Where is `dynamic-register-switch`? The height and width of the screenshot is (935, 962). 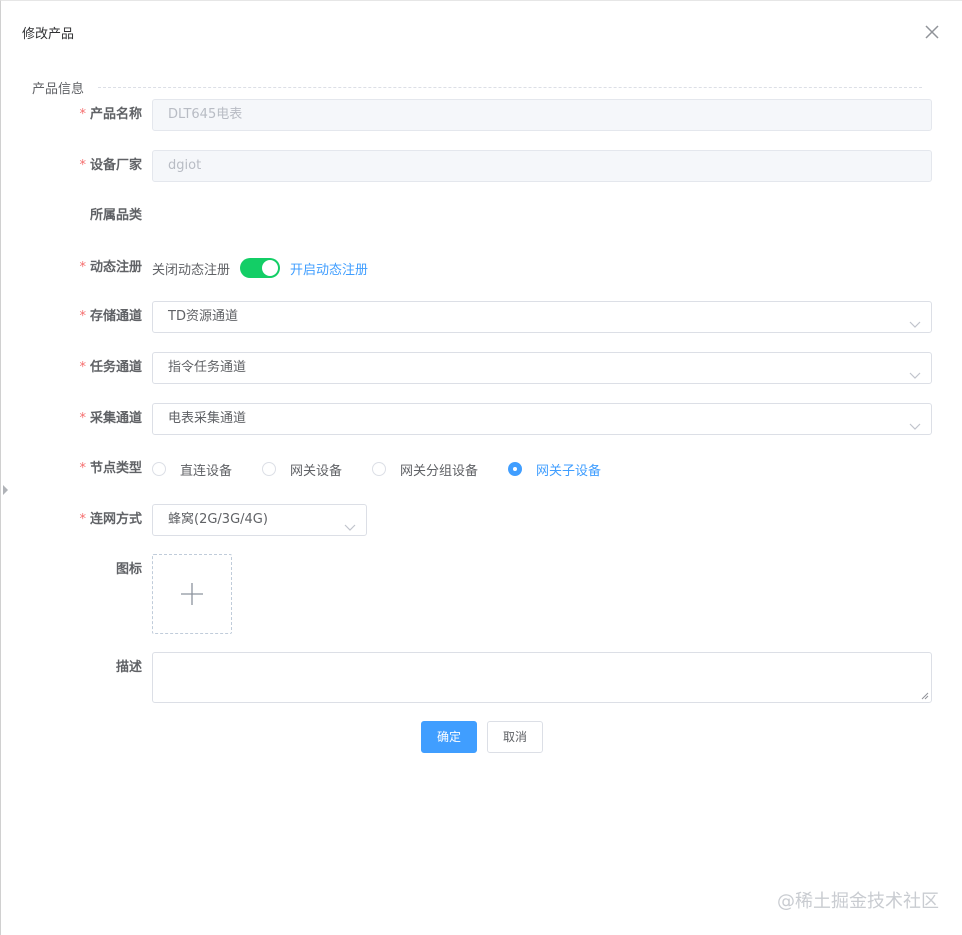
dynamic-register-switch is located at coordinates (260, 268).